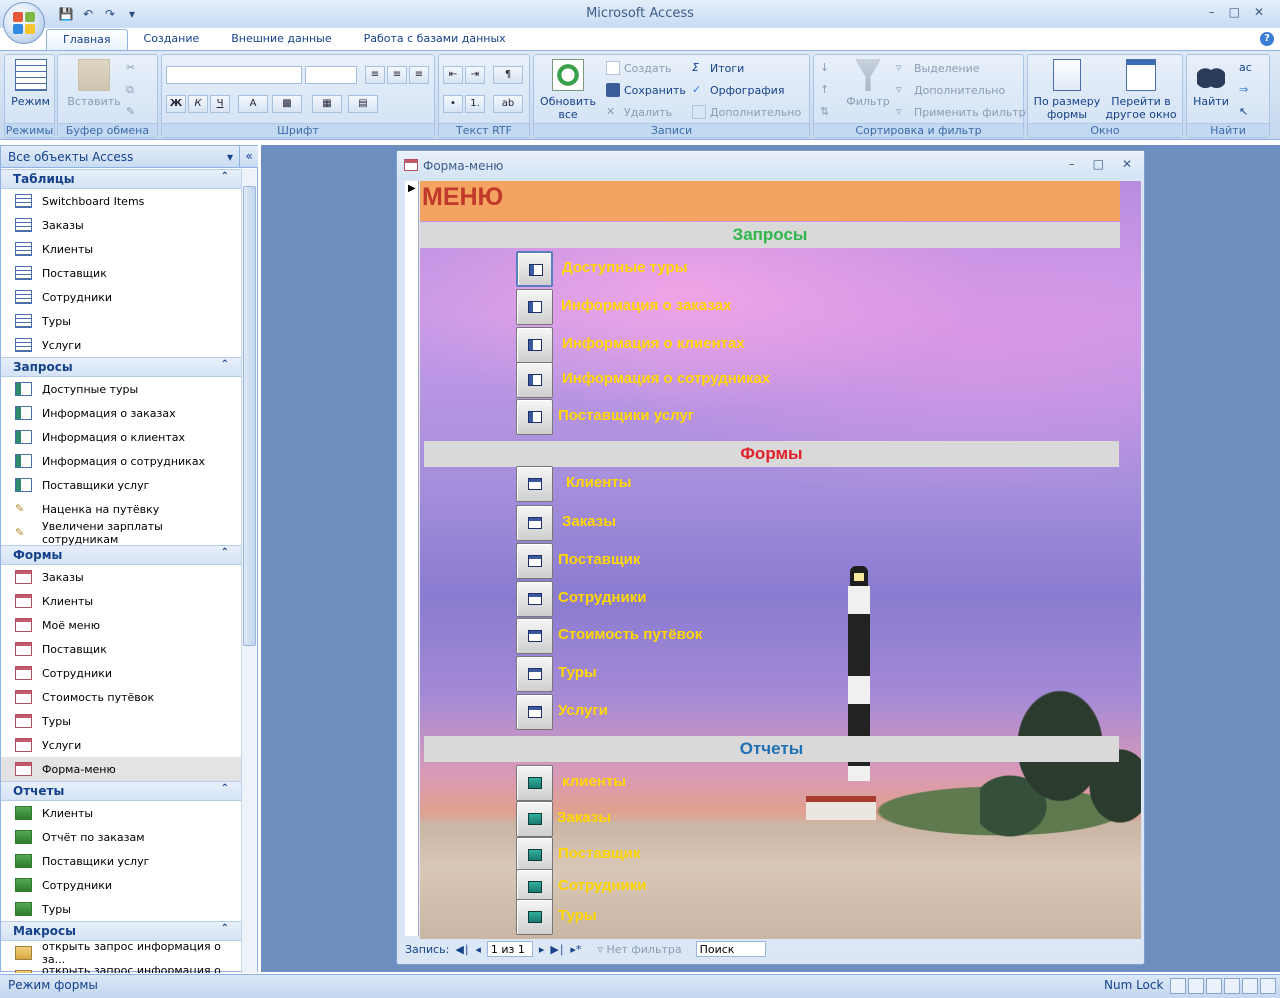 This screenshot has width=1280, height=998. What do you see at coordinates (130, 90) in the screenshot?
I see `copy-icon: ⧉` at bounding box center [130, 90].